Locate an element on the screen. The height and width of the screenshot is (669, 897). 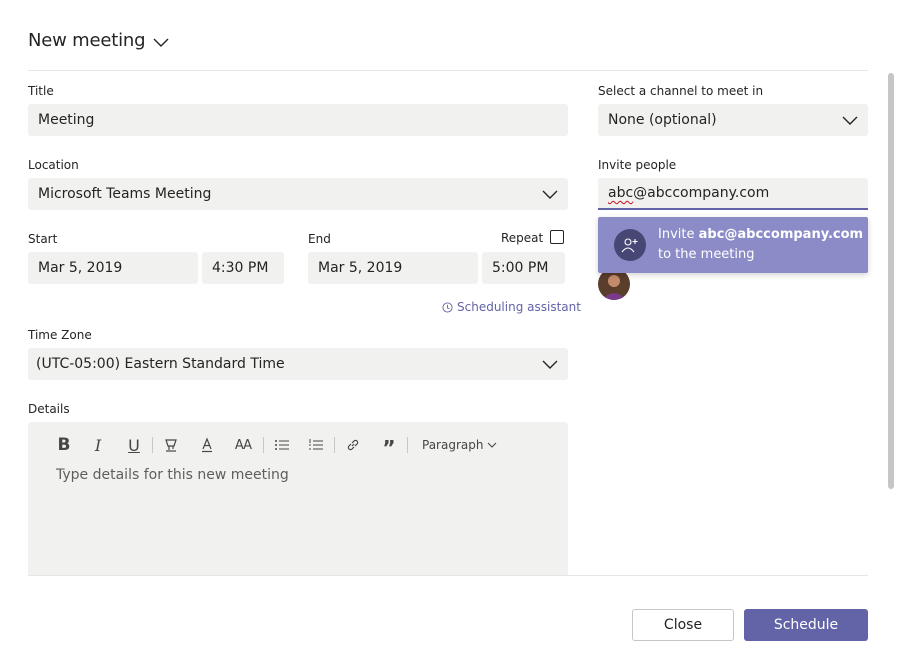
invite-people-label: Invite people is located at coordinates (637, 165).